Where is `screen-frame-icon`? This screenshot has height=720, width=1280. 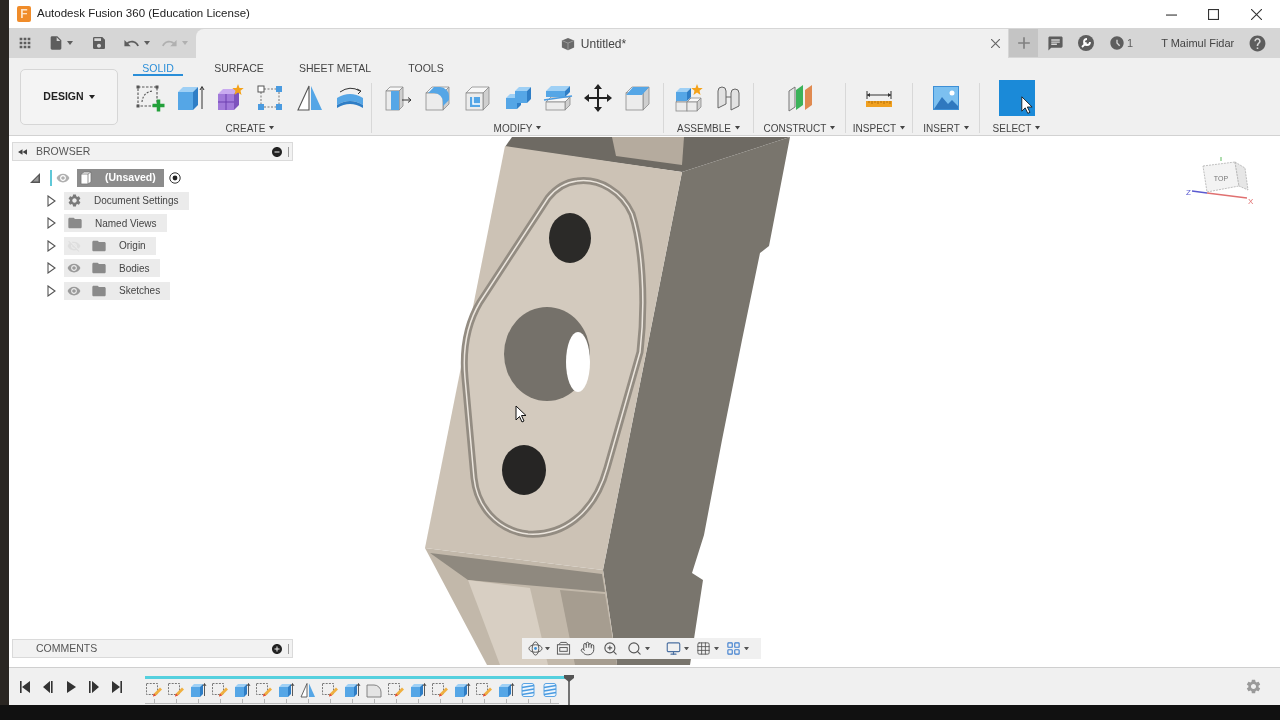 screen-frame-icon is located at coordinates (563, 648).